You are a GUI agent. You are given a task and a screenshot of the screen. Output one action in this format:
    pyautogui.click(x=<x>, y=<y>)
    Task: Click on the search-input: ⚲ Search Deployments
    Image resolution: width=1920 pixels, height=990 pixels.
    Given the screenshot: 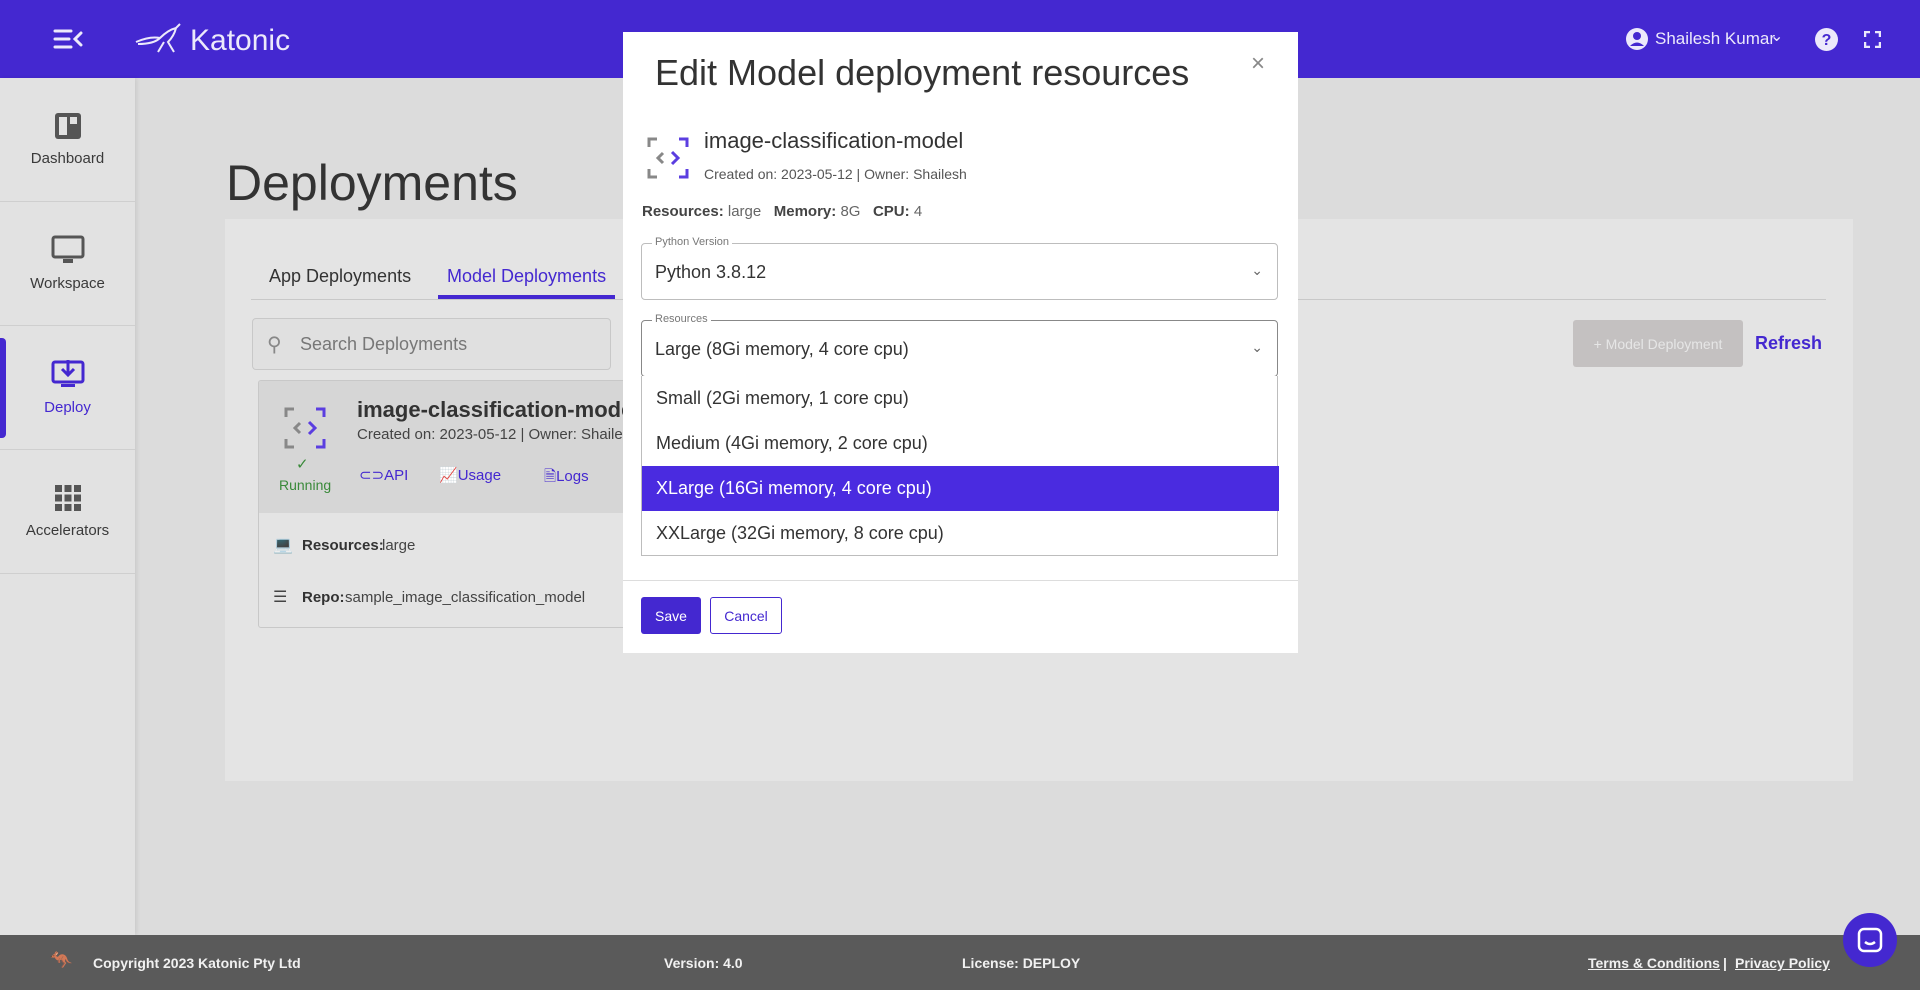 What is the action you would take?
    pyautogui.click(x=431, y=344)
    